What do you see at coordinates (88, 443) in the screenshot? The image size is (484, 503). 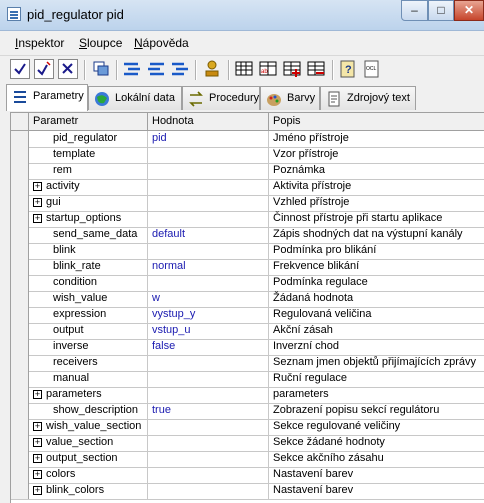 I see `param-cell: + value_section` at bounding box center [88, 443].